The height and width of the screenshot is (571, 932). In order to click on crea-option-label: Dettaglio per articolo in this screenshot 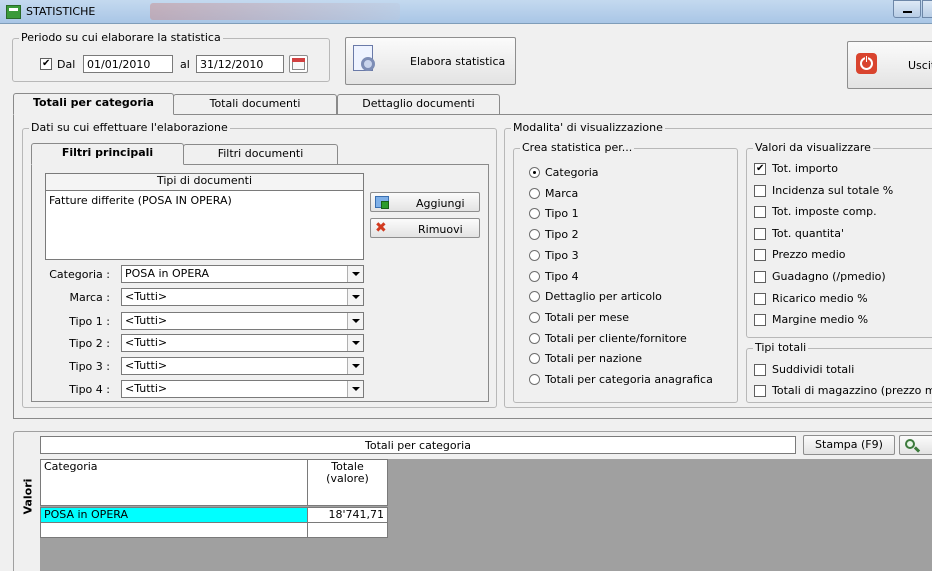, I will do `click(603, 297)`.